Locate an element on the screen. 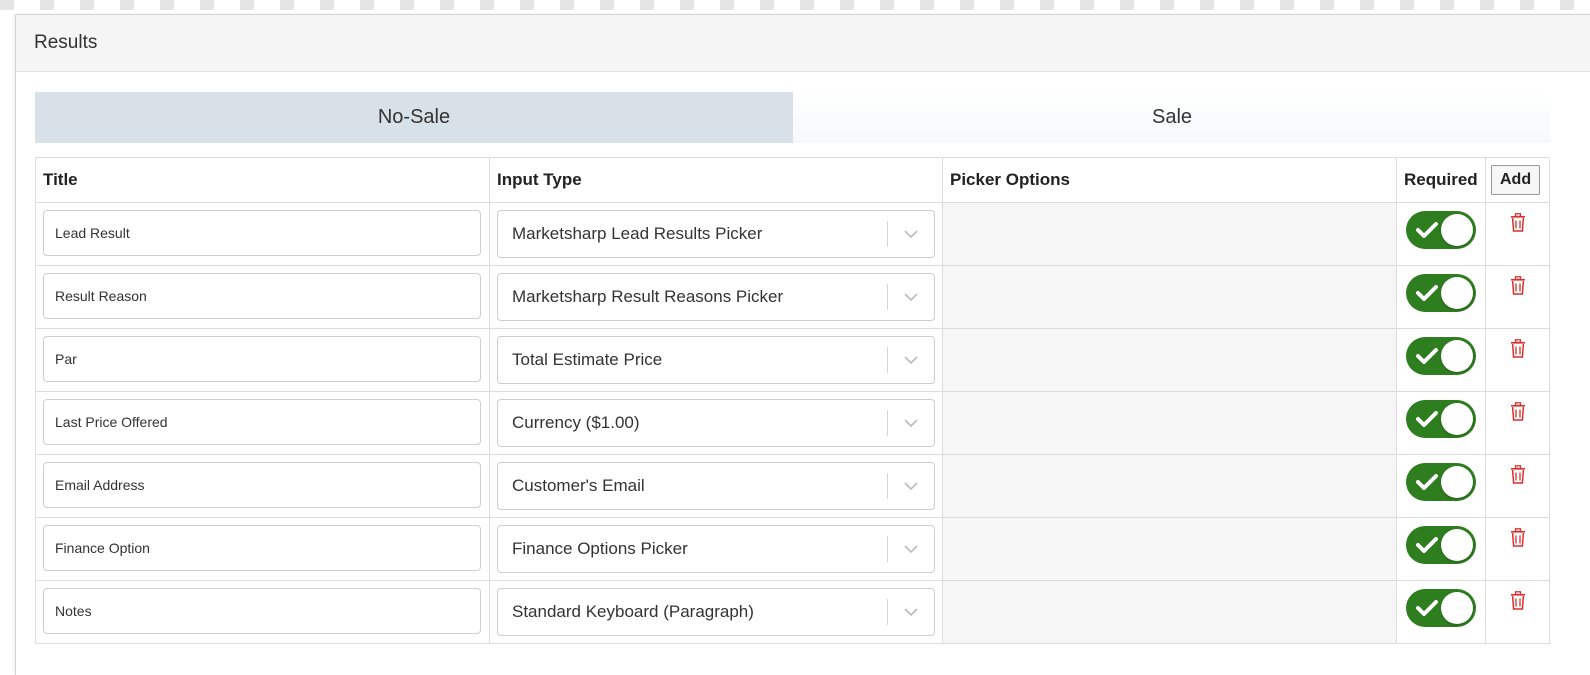 The width and height of the screenshot is (1590, 675). input-type-cell: Finance Options Picker is located at coordinates (716, 549).